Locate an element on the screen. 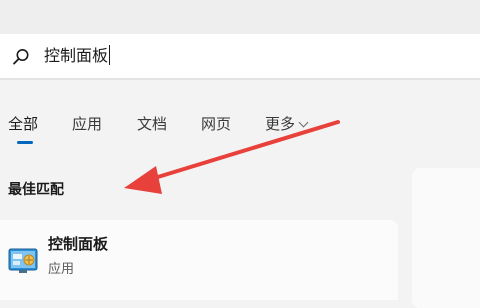 Image resolution: width=480 pixels, height=308 pixels. annotation-arrow is located at coordinates (232, 157).